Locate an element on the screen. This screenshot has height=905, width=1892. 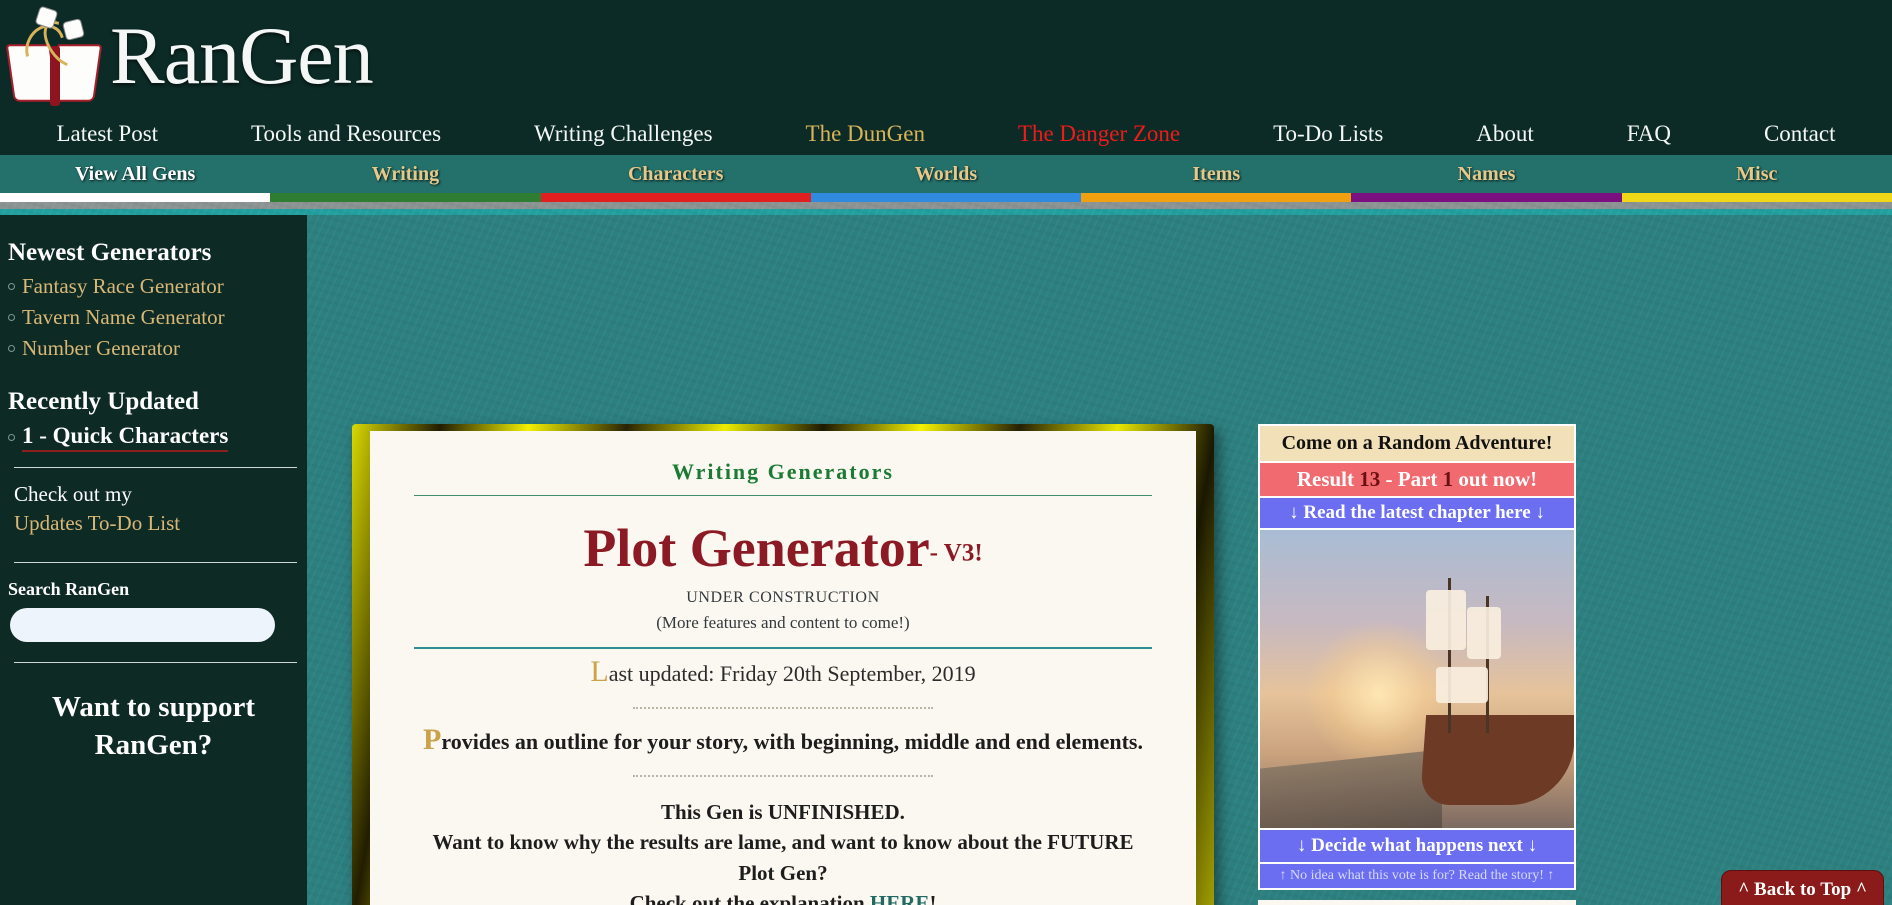
read-latest-chapter-link: ↓ Read the latest chapter here ↓ is located at coordinates (1417, 514).